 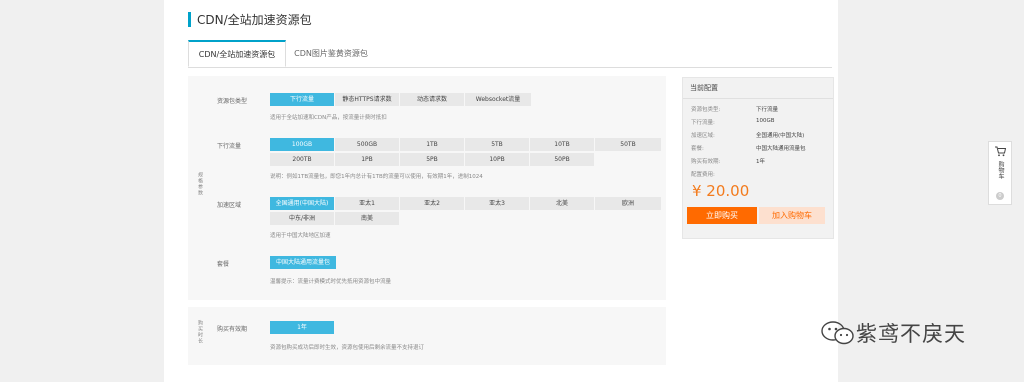 What do you see at coordinates (432, 159) in the screenshot?
I see `traffic-option-5pb: 5PB` at bounding box center [432, 159].